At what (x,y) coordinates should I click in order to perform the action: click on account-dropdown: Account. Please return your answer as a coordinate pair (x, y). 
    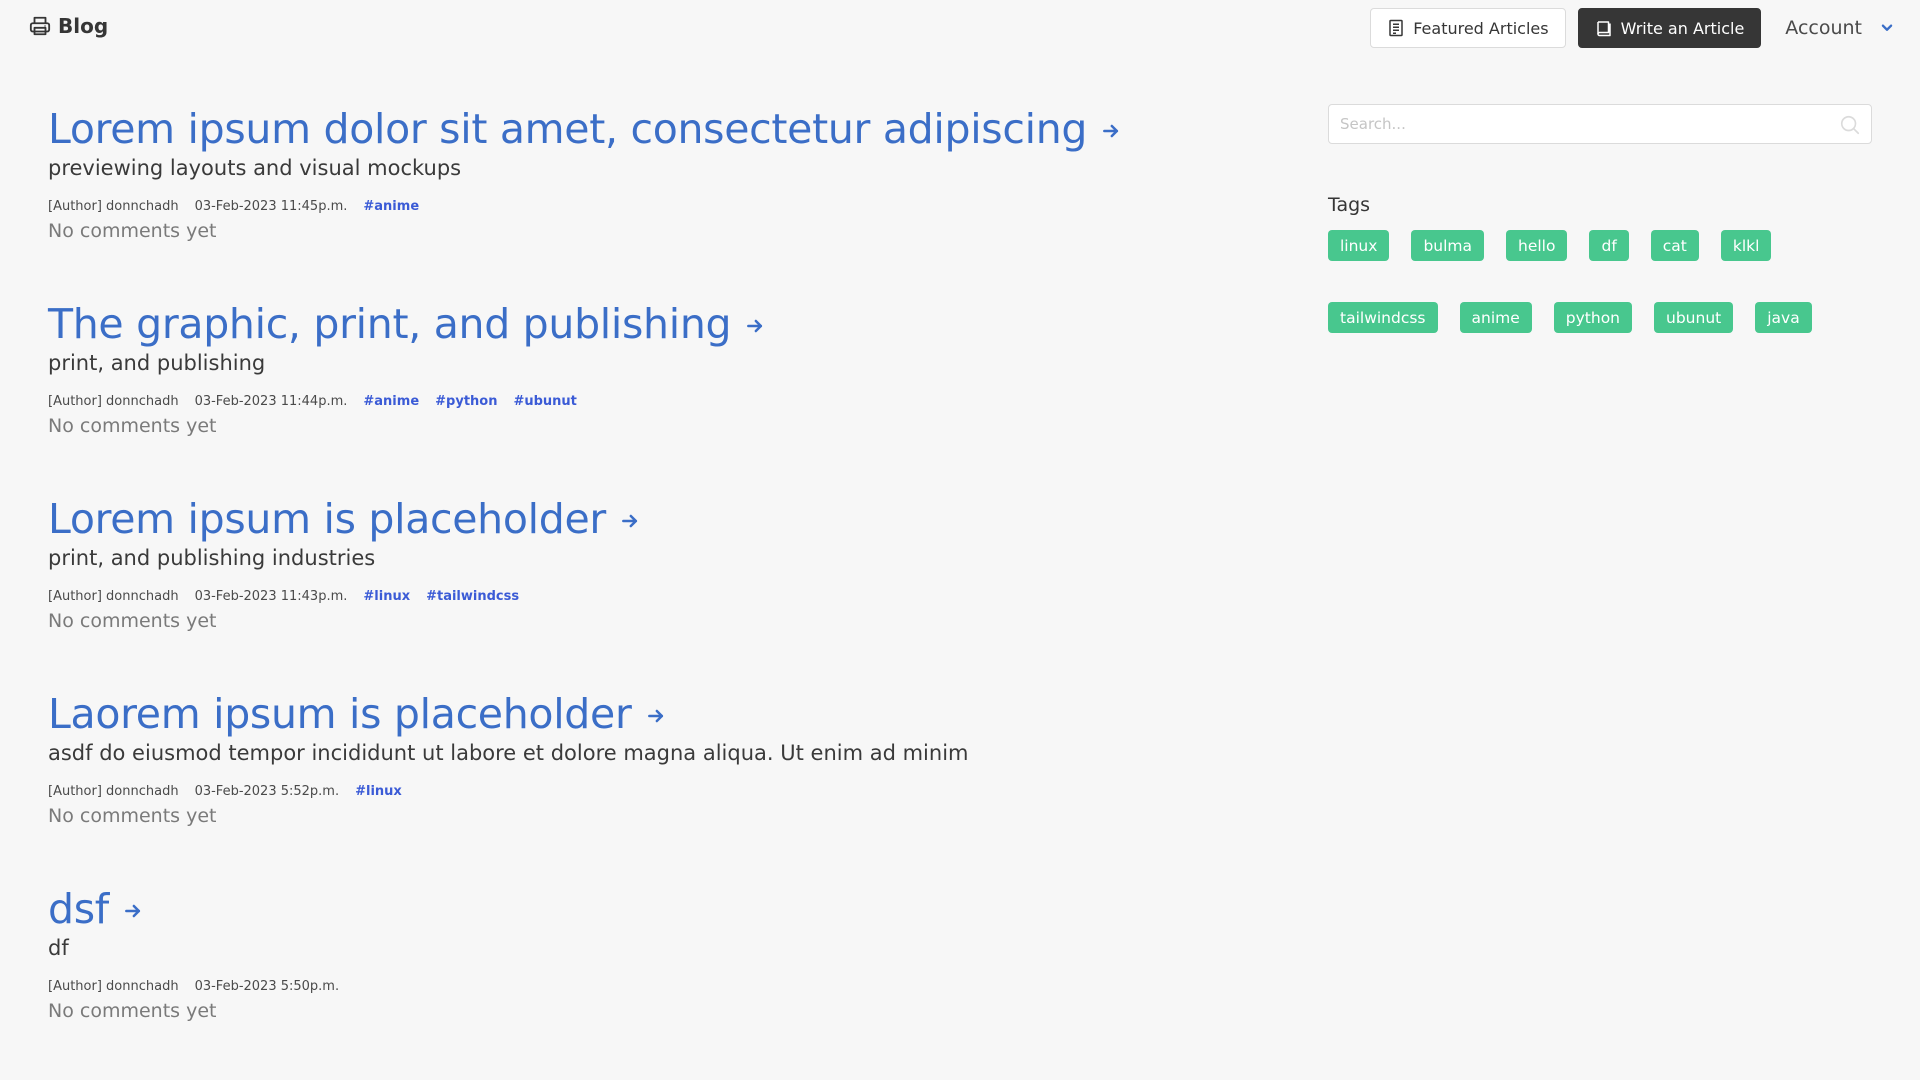
    Looking at the image, I should click on (1839, 28).